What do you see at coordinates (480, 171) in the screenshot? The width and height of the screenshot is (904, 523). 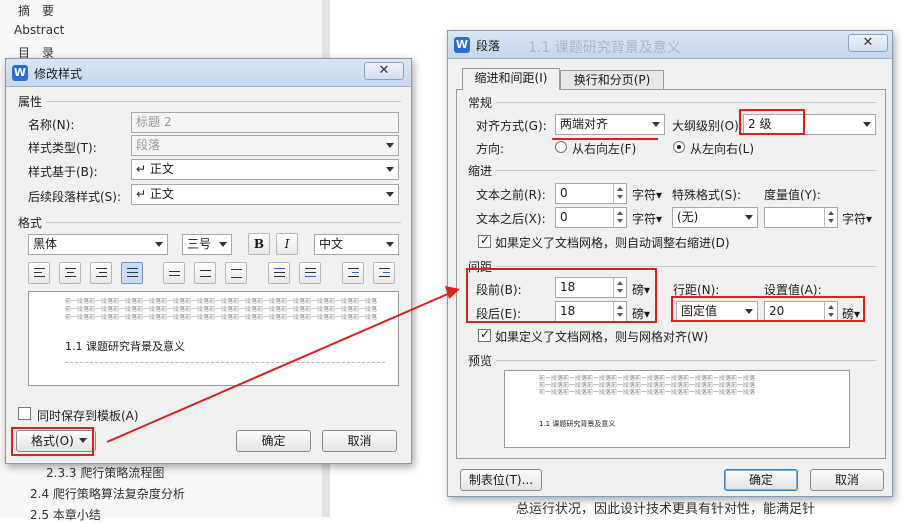 I see `indent-section-title: 缩进` at bounding box center [480, 171].